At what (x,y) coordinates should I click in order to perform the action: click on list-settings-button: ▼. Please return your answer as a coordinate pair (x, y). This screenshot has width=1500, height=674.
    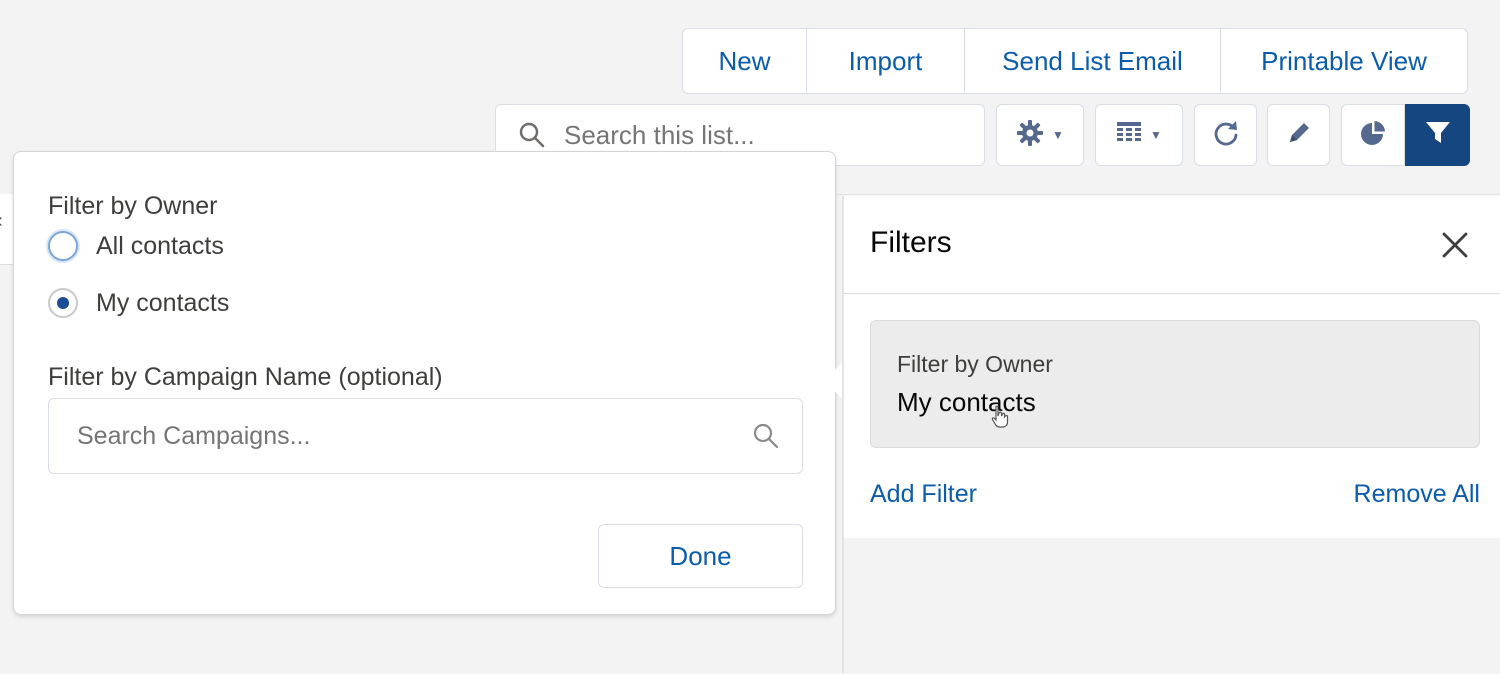
    Looking at the image, I should click on (1040, 135).